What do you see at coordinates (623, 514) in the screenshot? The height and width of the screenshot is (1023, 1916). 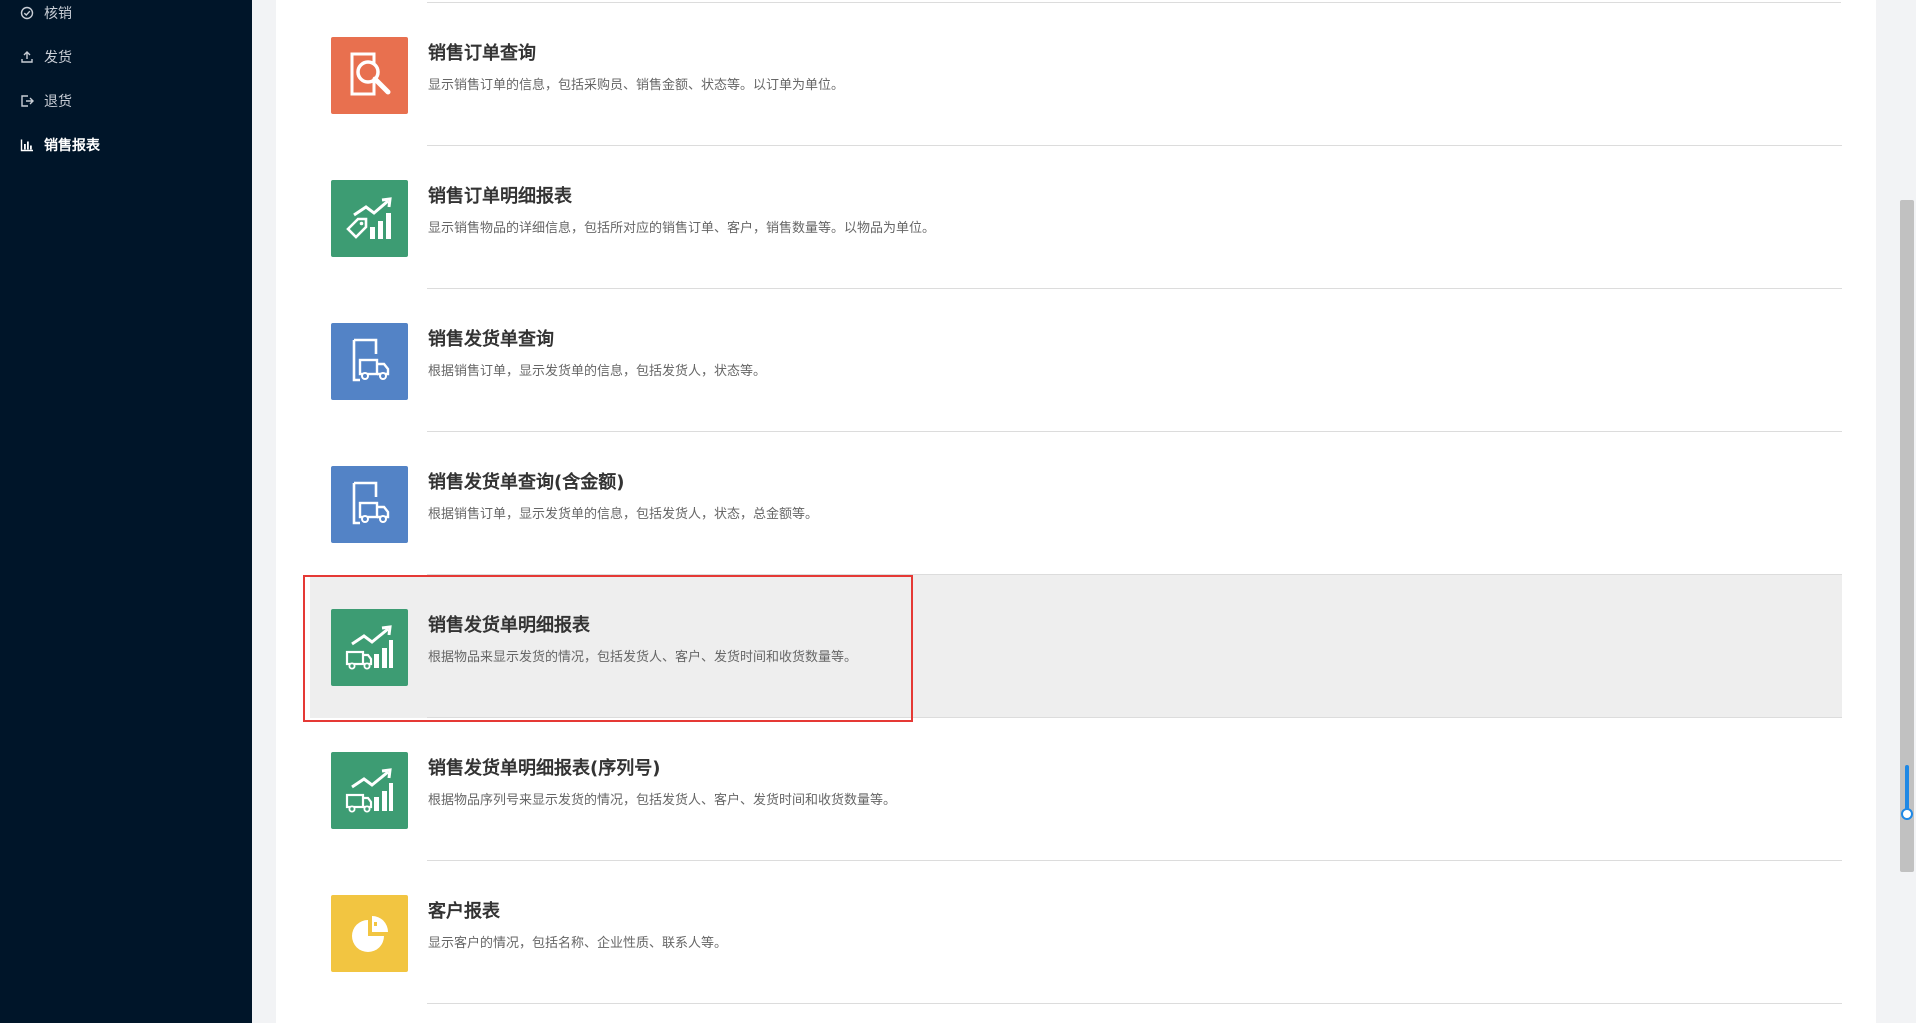 I see `report-description: 根据销售订单，显示发货单的信息，包括发货人，状态，总金额等。` at bounding box center [623, 514].